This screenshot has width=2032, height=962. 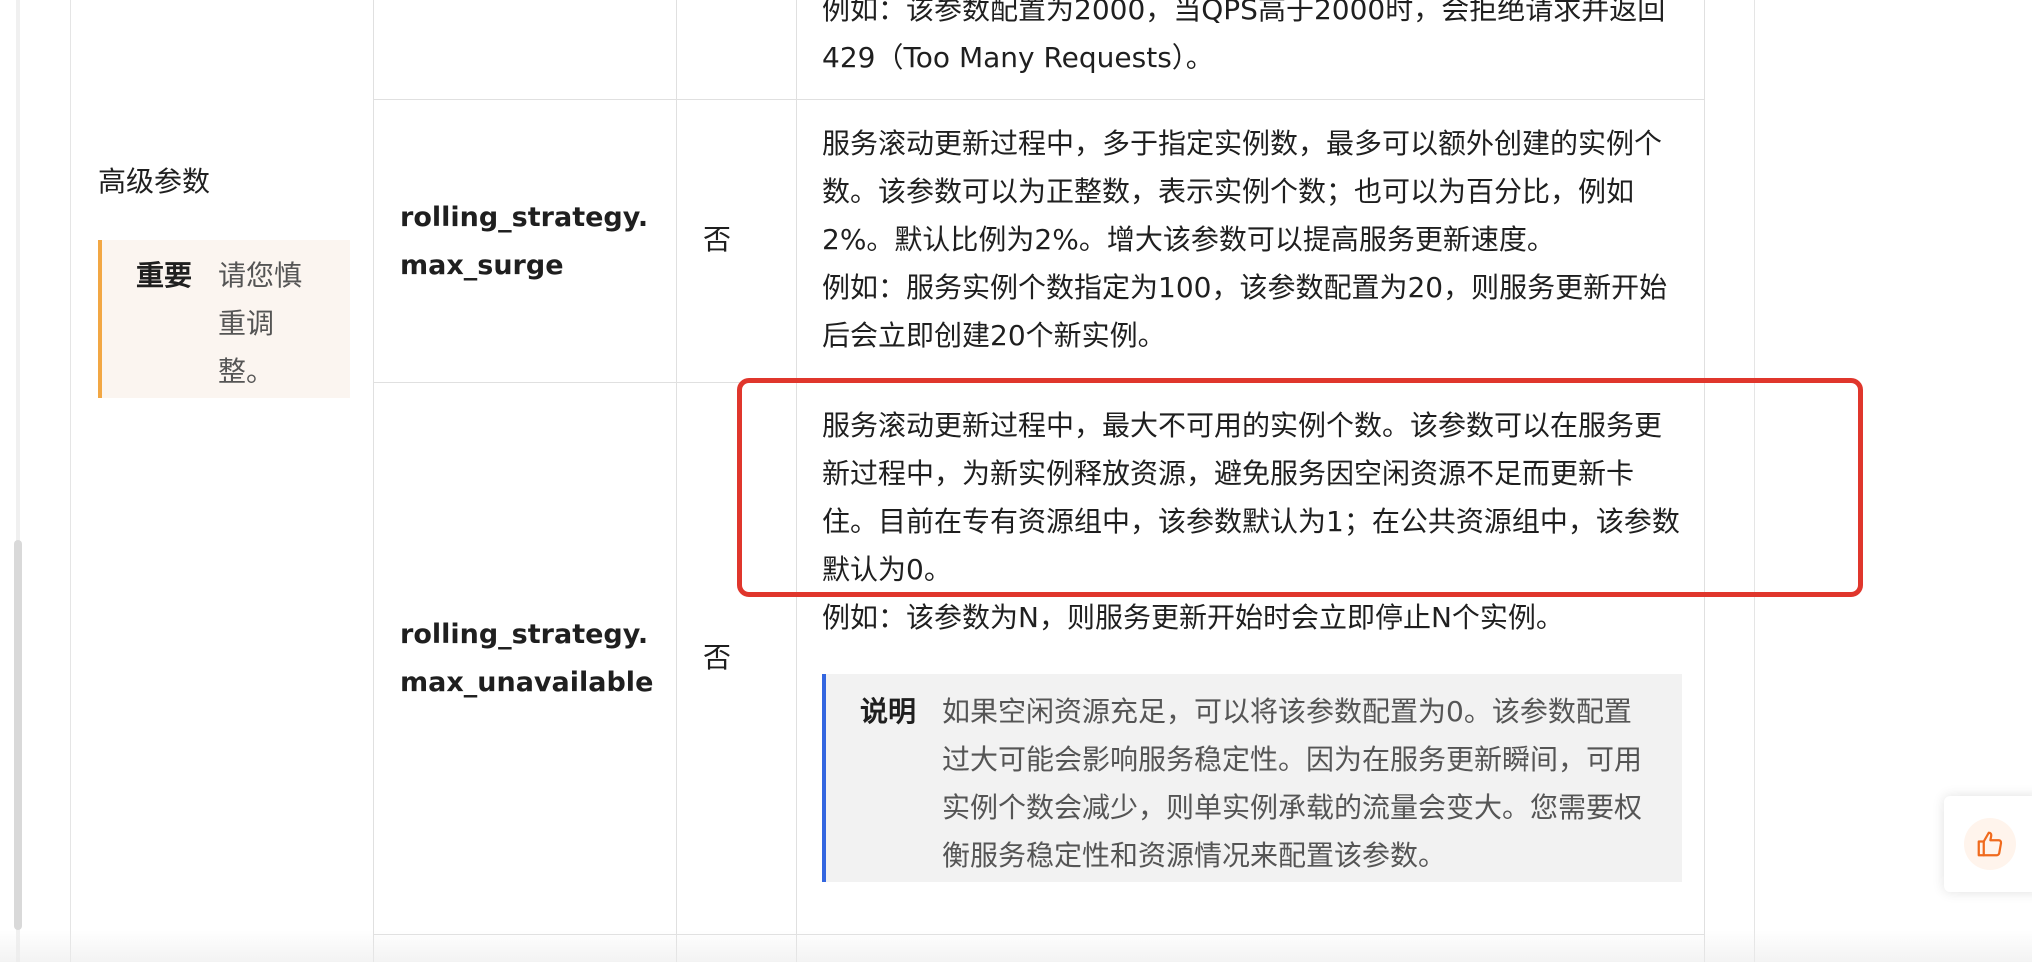 I want to click on advanced-params-label: 高级参数, so click(x=154, y=181).